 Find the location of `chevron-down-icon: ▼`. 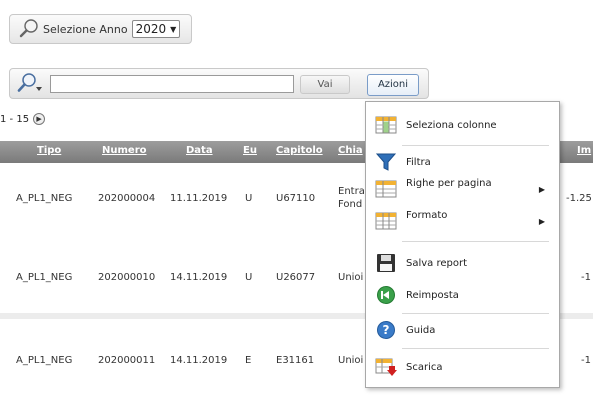

chevron-down-icon: ▼ is located at coordinates (173, 29).